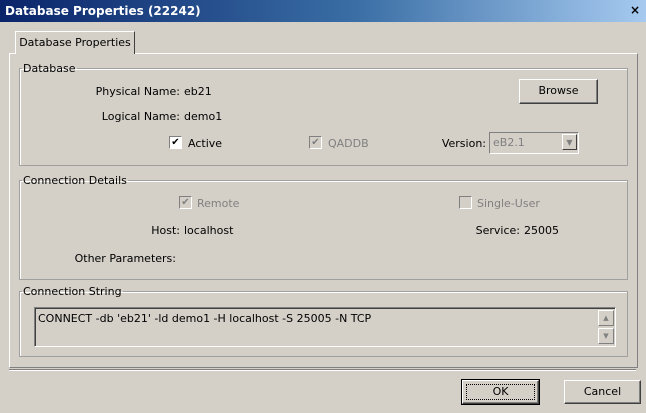  Describe the element at coordinates (348, 143) in the screenshot. I see `qaddb-label: QADDB` at that location.